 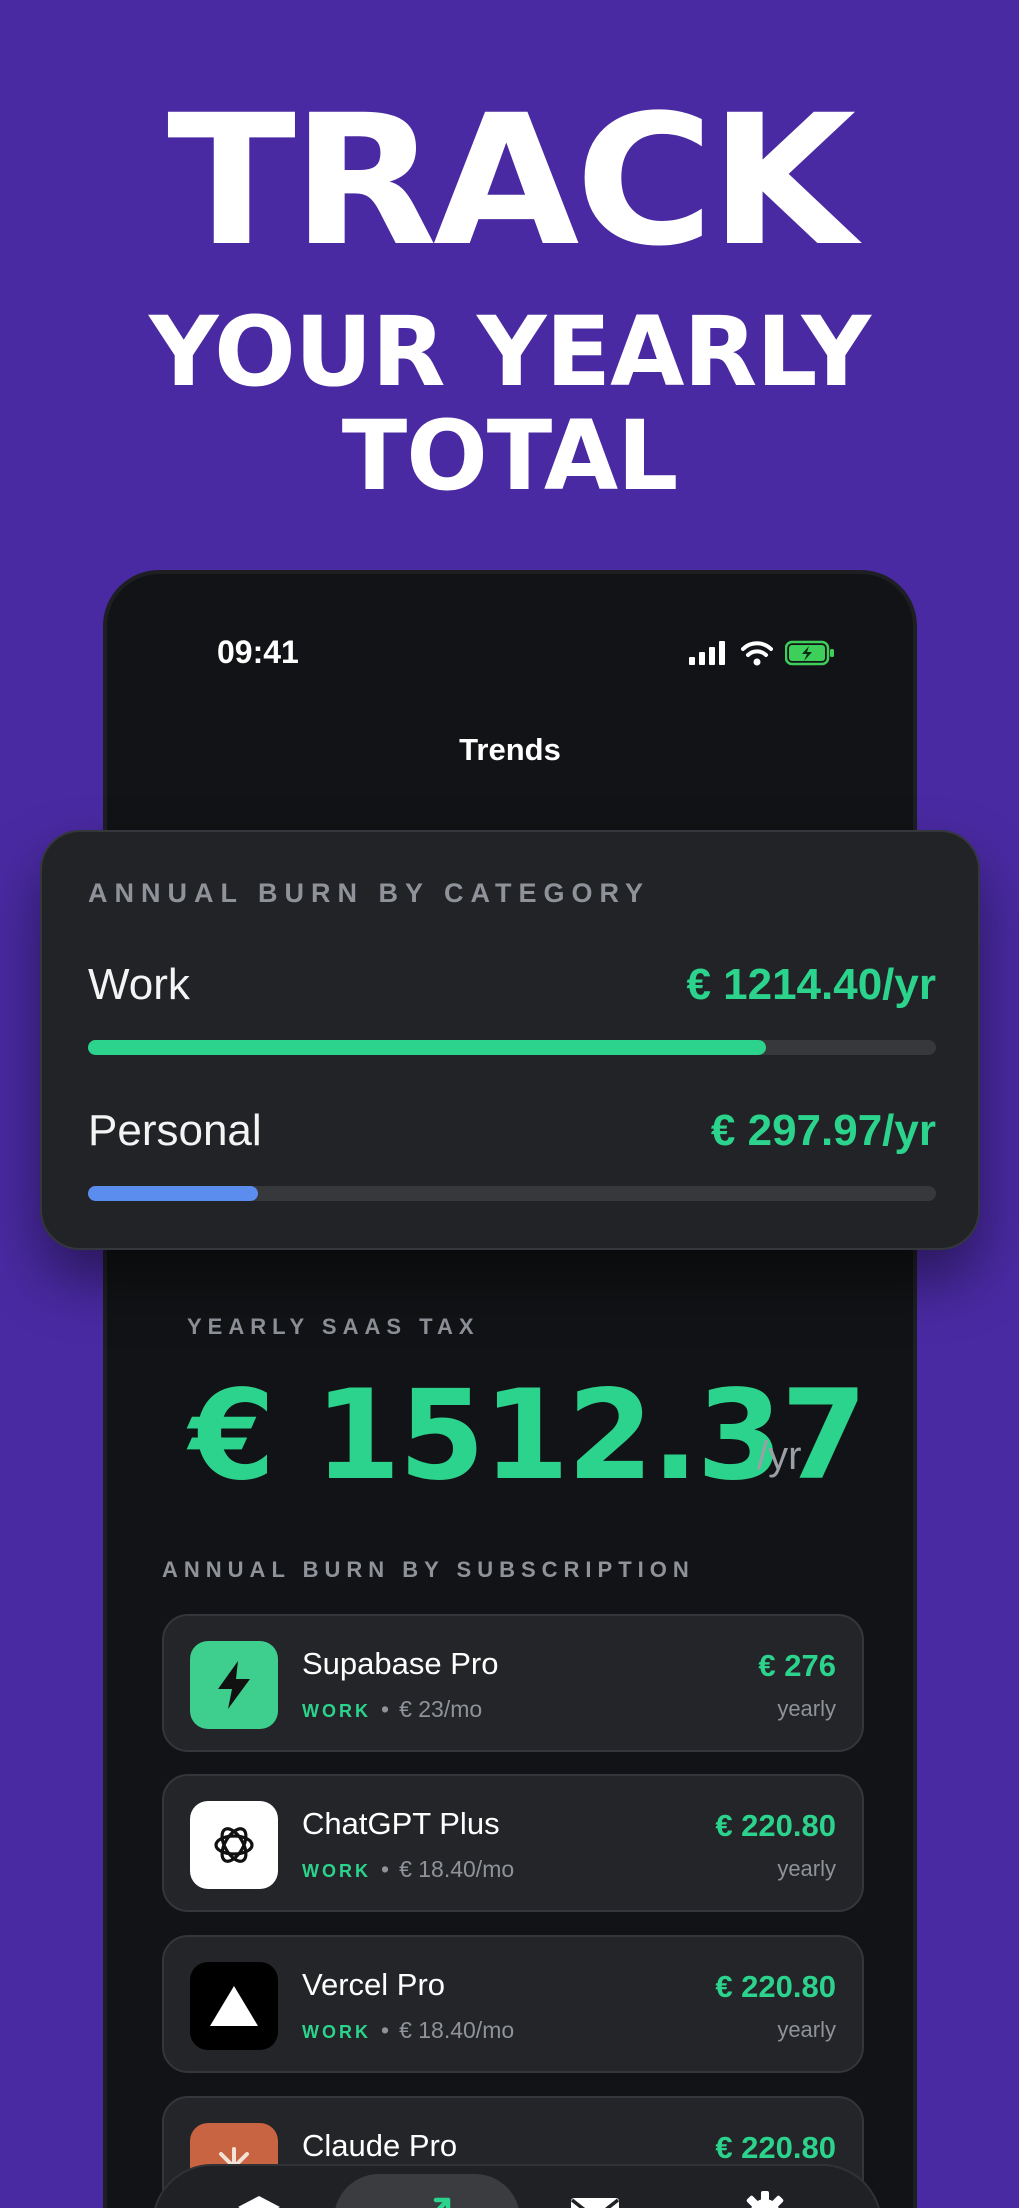 What do you see at coordinates (595, 2203) in the screenshot?
I see `mail-icon` at bounding box center [595, 2203].